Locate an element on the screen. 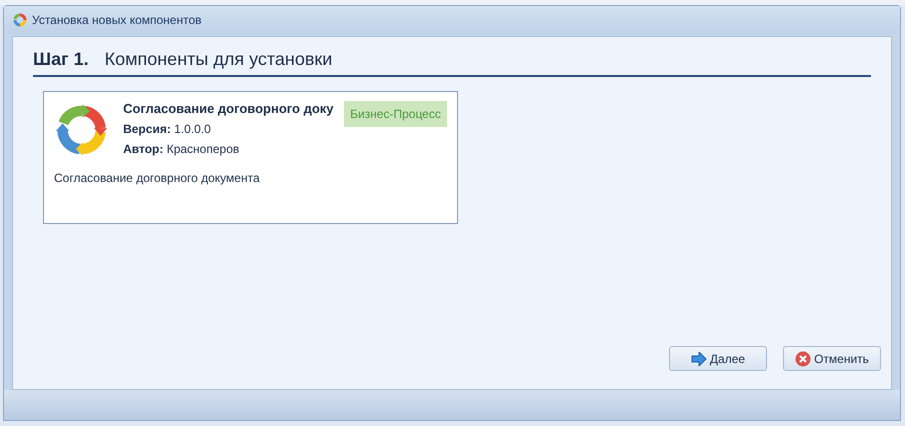 This screenshot has height=426, width=905. cancel-button: Отменить is located at coordinates (832, 358).